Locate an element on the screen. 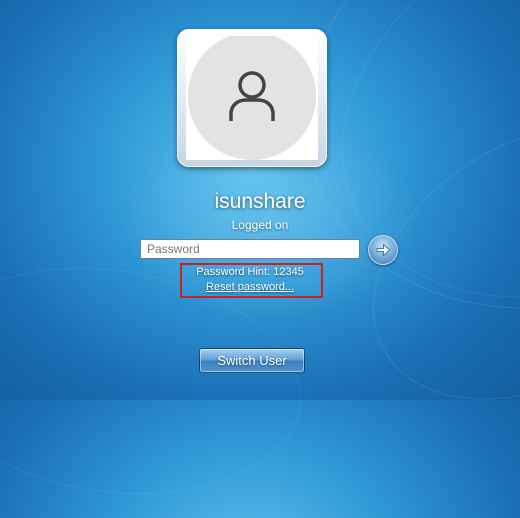 This screenshot has width=520, height=518. switch-user-button: Switch User is located at coordinates (252, 360).